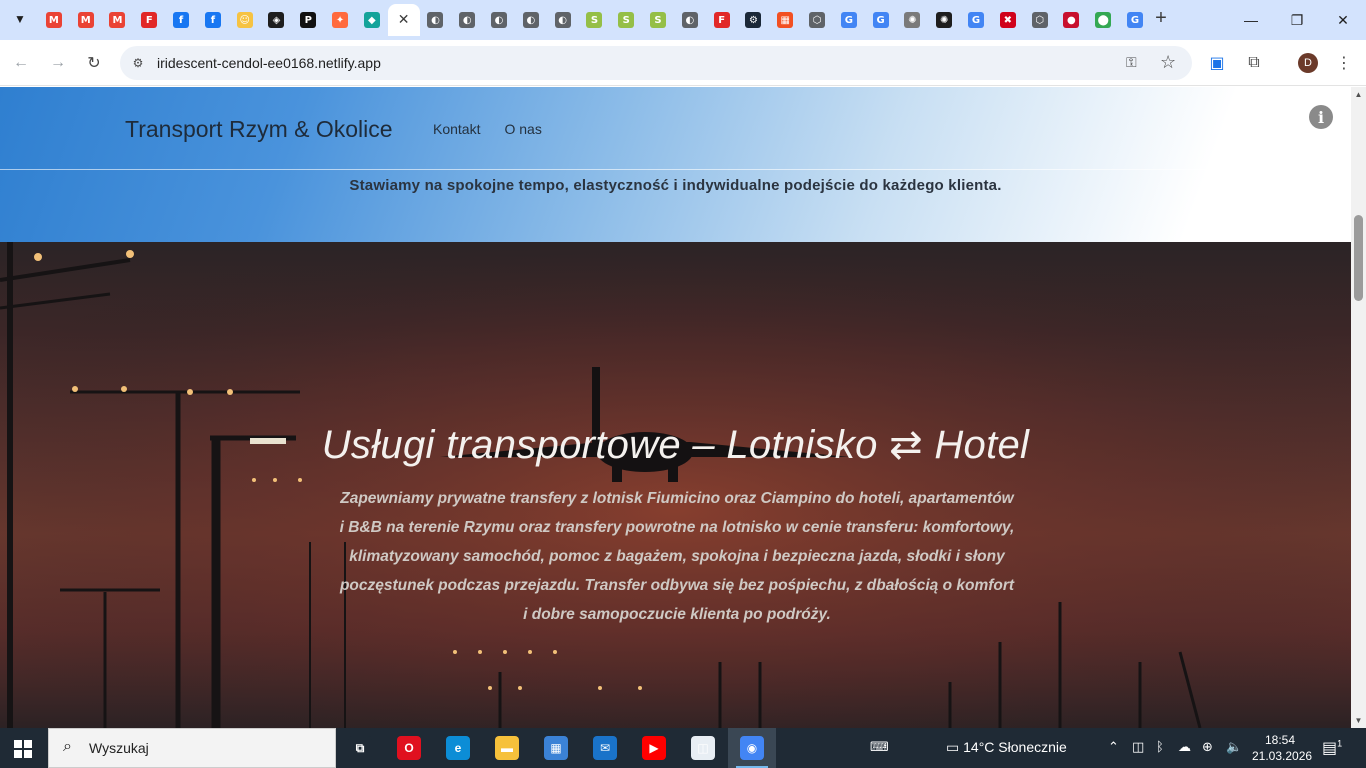  What do you see at coordinates (849, 20) in the screenshot?
I see `tab-25: G` at bounding box center [849, 20].